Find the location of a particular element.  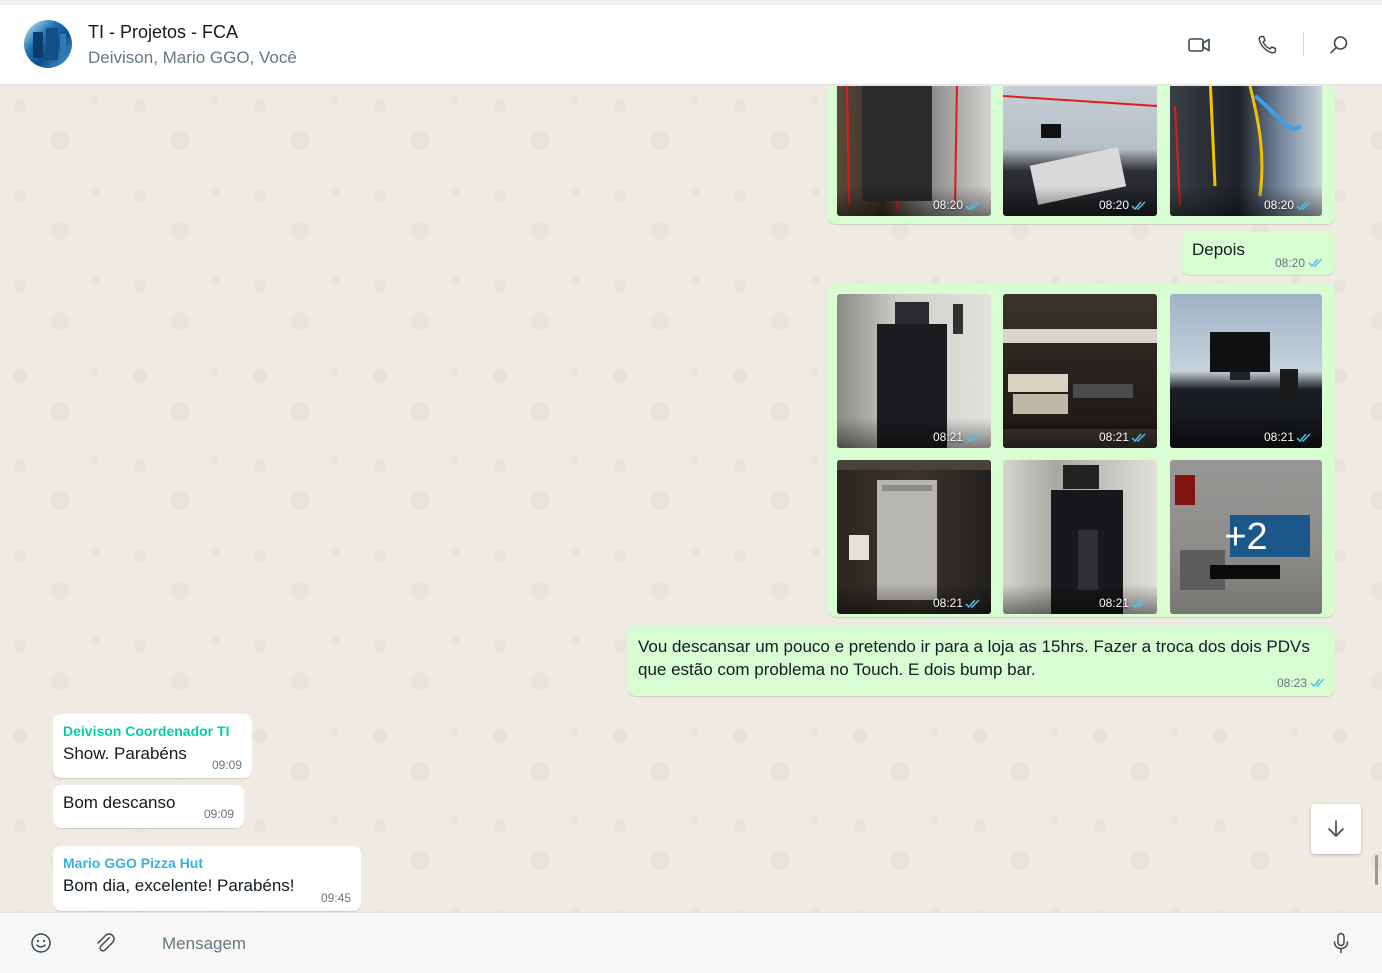

attach-icon is located at coordinates (105, 943).